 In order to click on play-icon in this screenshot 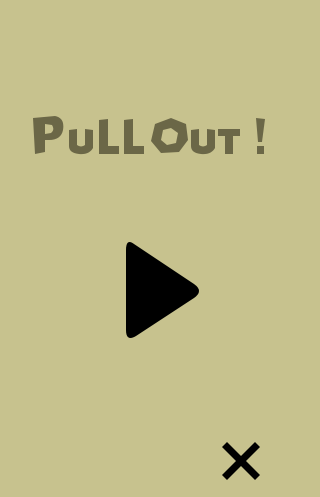, I will do `click(162, 290)`.